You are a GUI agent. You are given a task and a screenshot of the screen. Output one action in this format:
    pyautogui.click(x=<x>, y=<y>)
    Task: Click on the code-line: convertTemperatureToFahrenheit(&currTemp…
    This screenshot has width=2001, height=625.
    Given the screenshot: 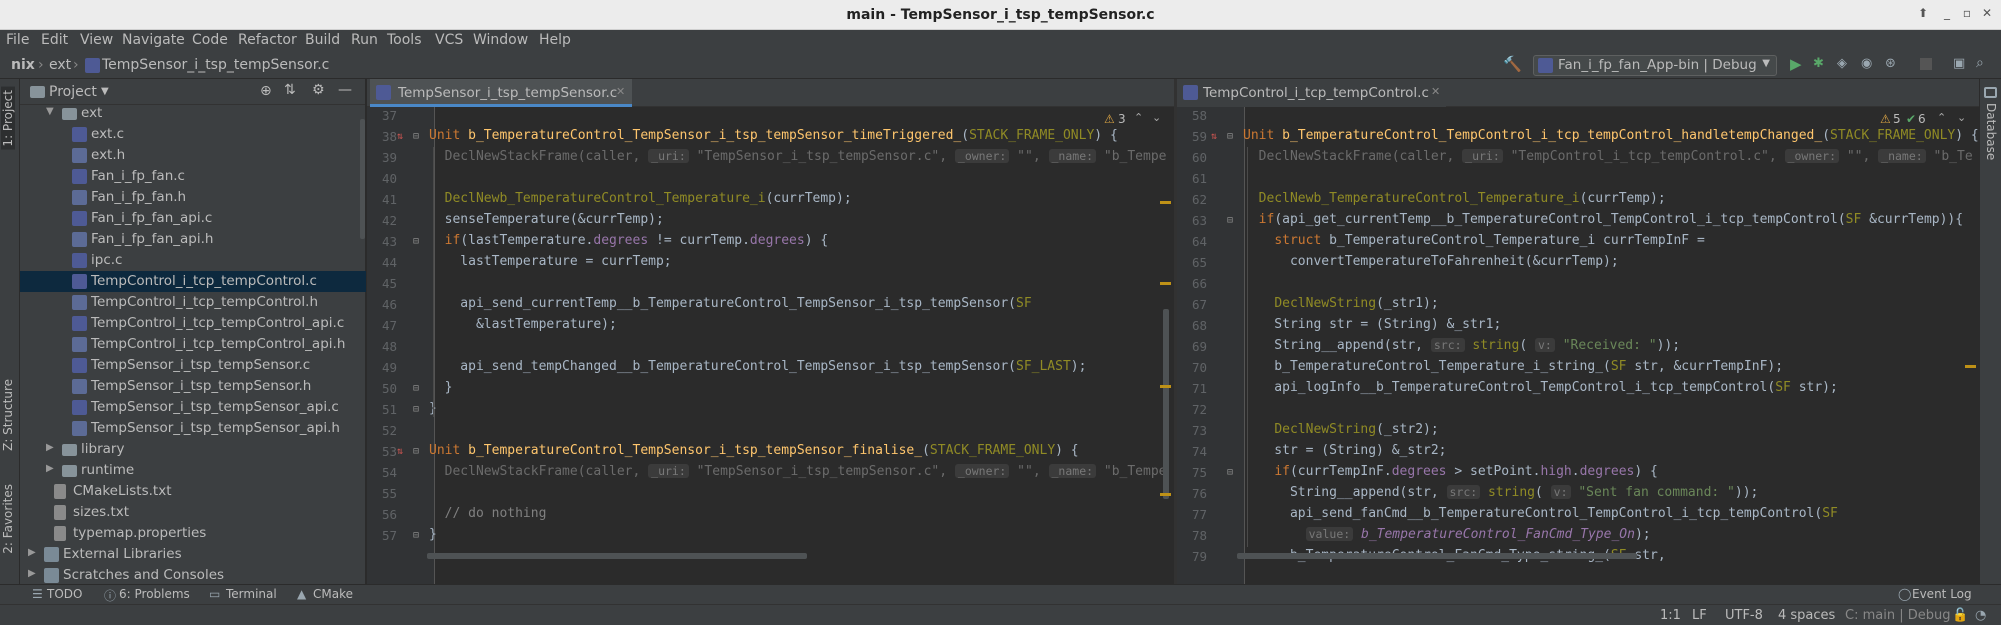 What is the action you would take?
    pyautogui.click(x=1431, y=264)
    